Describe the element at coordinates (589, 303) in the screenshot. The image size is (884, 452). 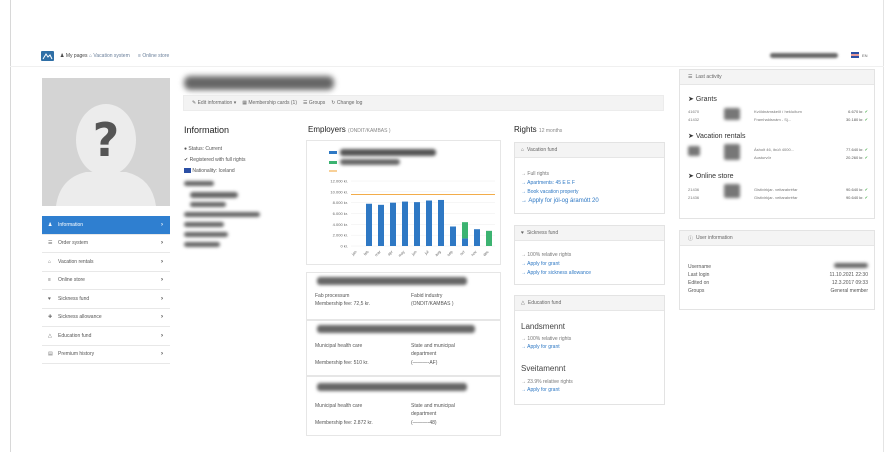
I see `panel-header: △ Education fund` at that location.